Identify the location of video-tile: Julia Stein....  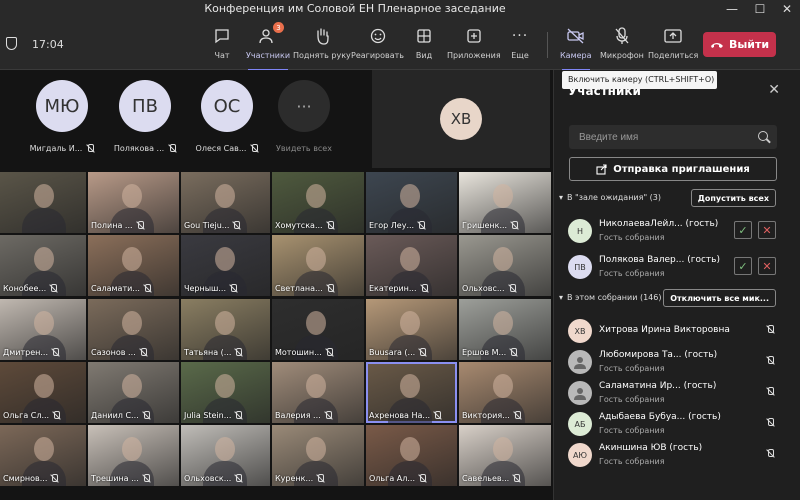
(225, 392).